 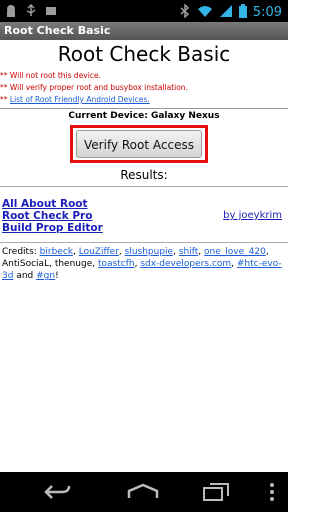 I want to click on signal-icon, so click(x=226, y=12).